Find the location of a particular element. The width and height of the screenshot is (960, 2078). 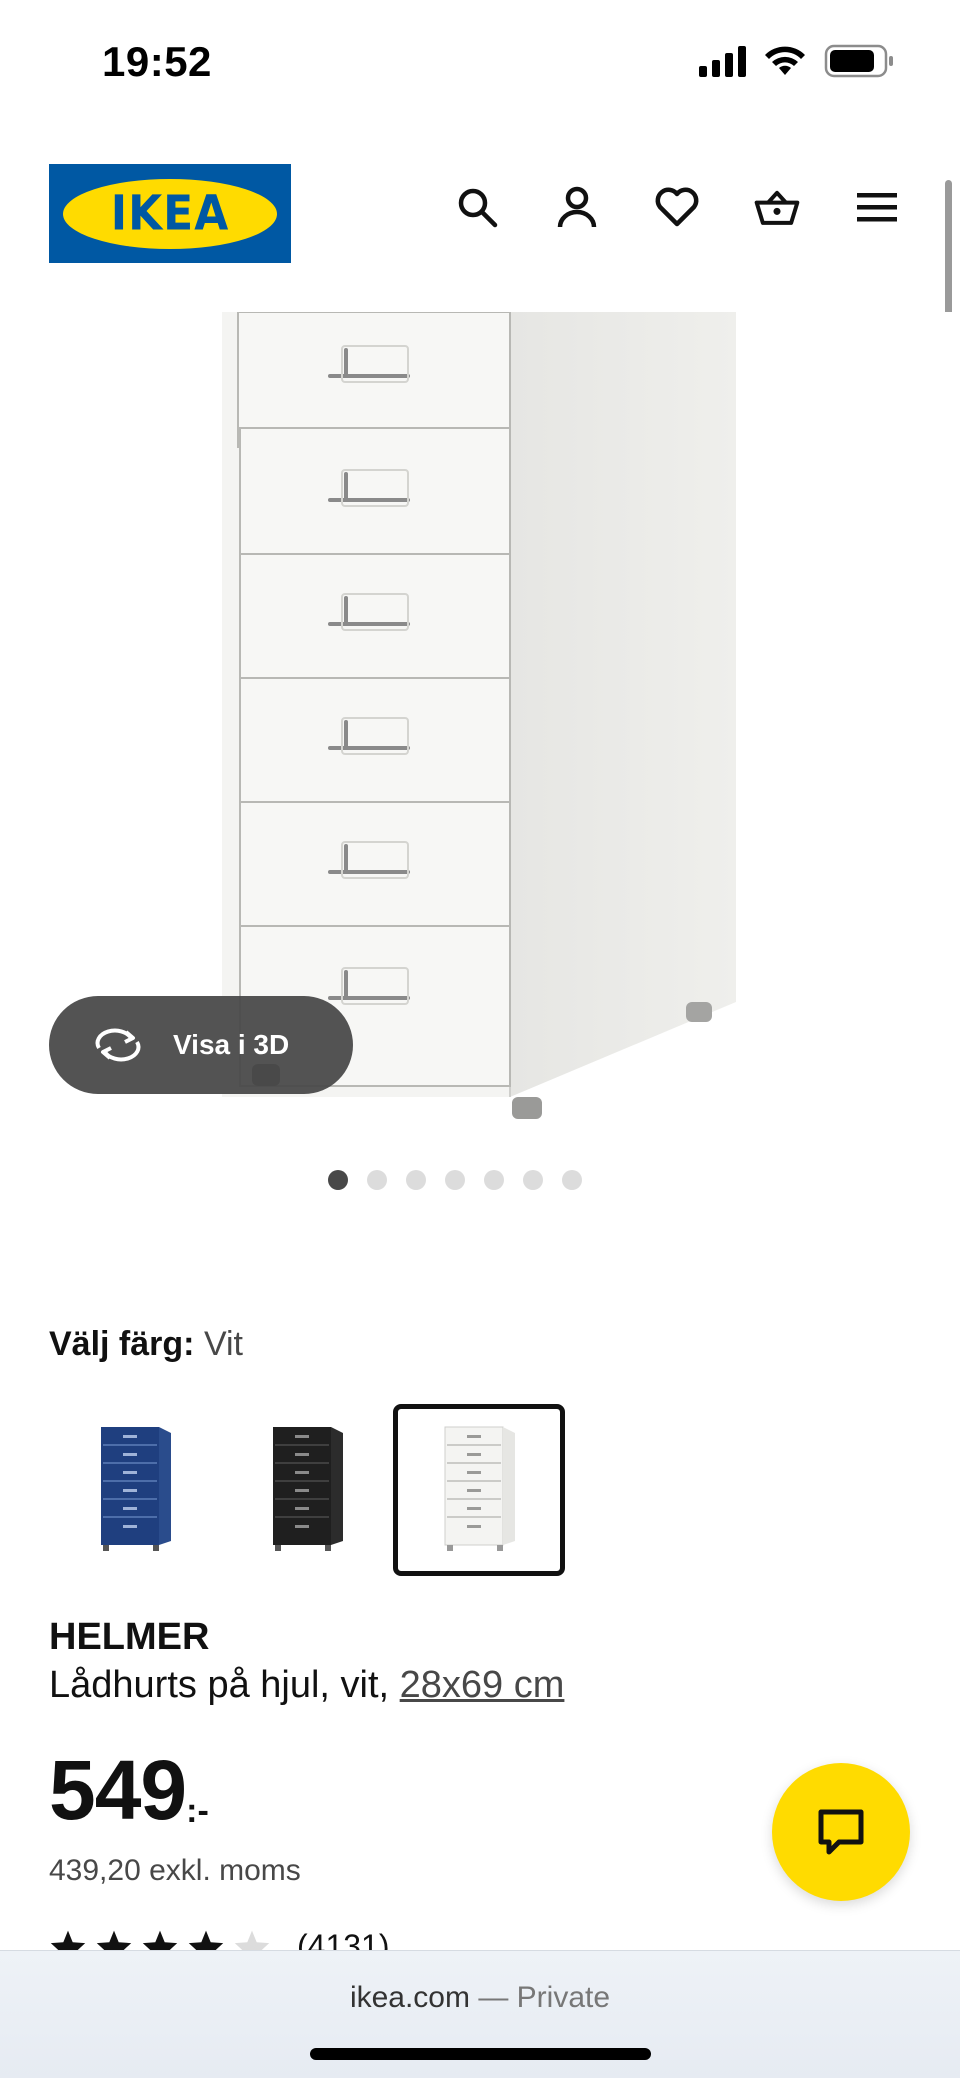

search-button is located at coordinates (477, 207).